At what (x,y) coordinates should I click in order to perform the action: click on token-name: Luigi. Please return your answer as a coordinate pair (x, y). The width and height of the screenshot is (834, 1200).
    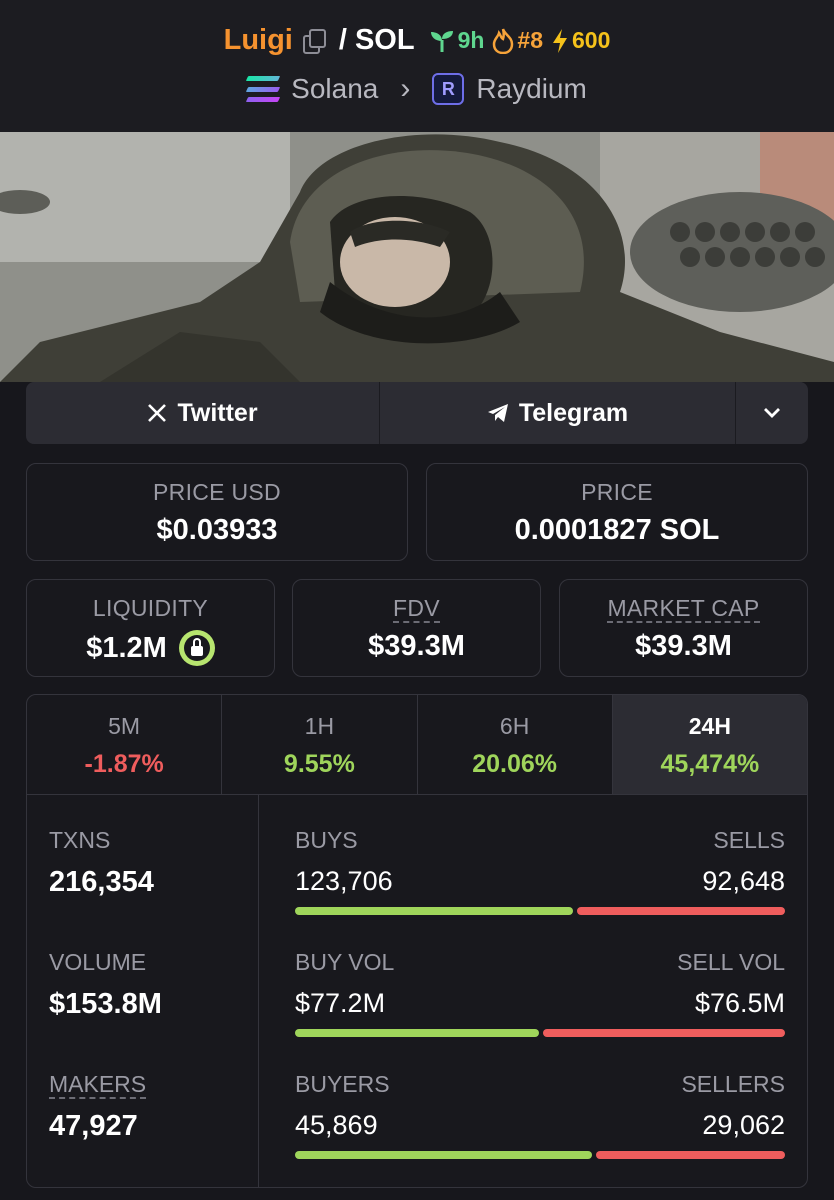
    Looking at the image, I should click on (258, 40).